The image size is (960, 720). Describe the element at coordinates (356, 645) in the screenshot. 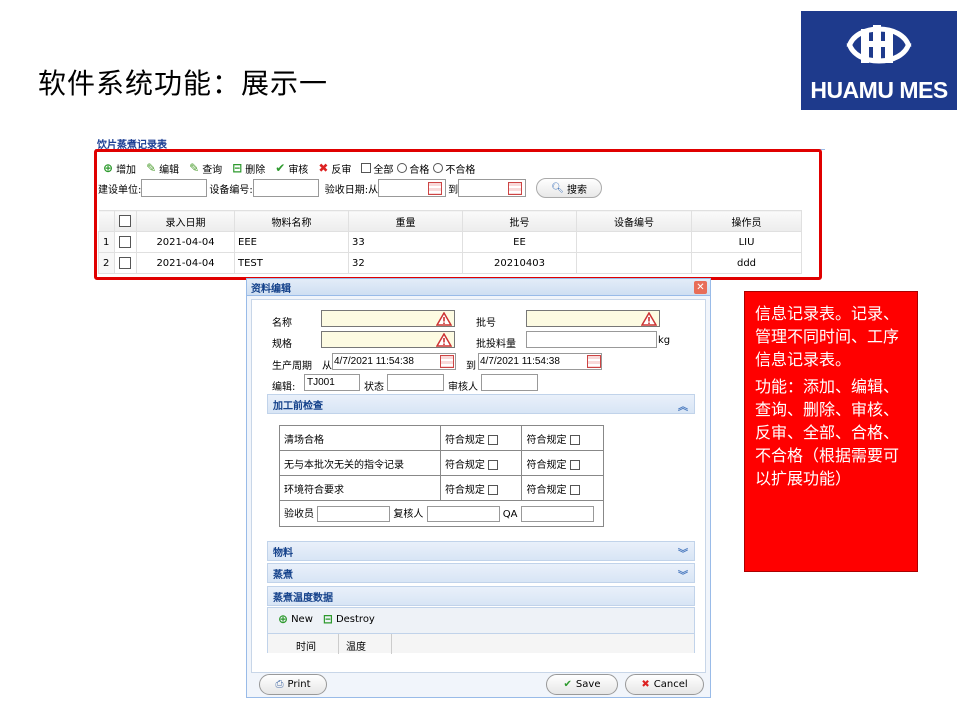

I see `col-header: 温度` at that location.